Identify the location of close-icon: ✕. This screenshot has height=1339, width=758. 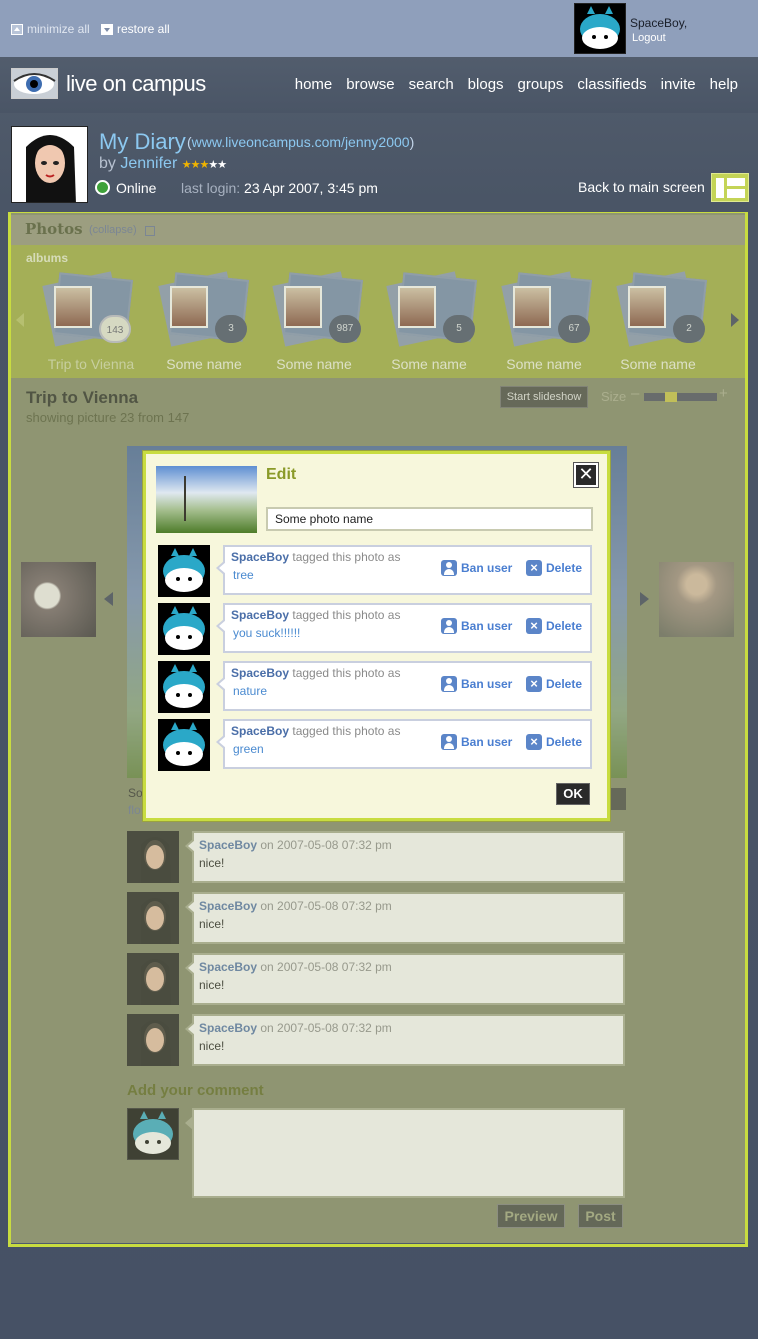
(586, 475).